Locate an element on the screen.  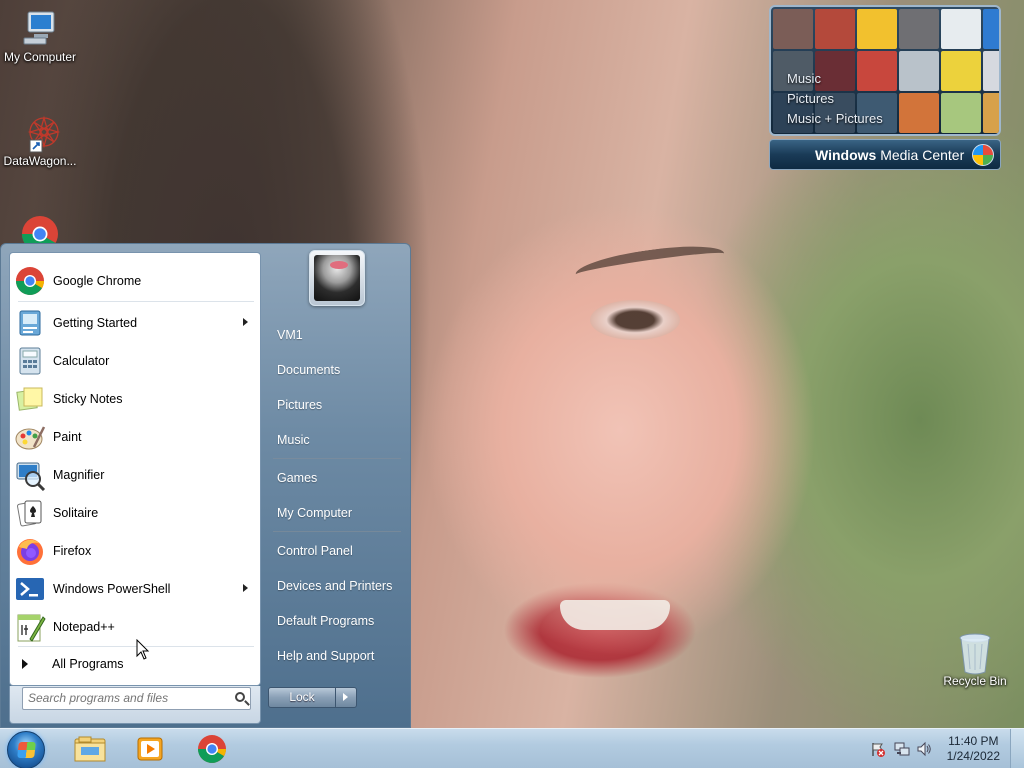
clock-date: 1/24/2022 is located at coordinates (973, 756).